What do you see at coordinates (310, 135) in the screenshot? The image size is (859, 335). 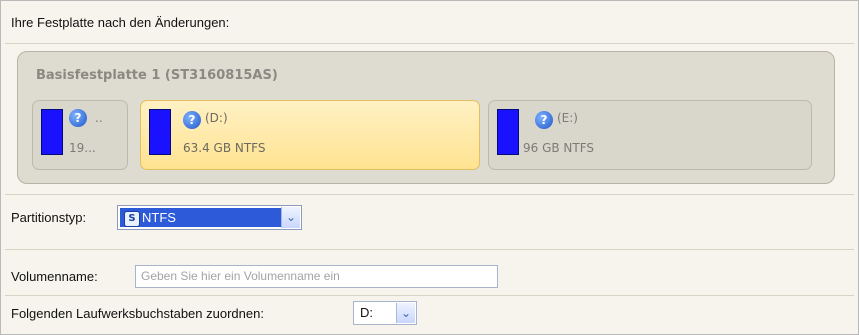 I see `partition-2: ? (D:) 63.4 GB NTFS` at bounding box center [310, 135].